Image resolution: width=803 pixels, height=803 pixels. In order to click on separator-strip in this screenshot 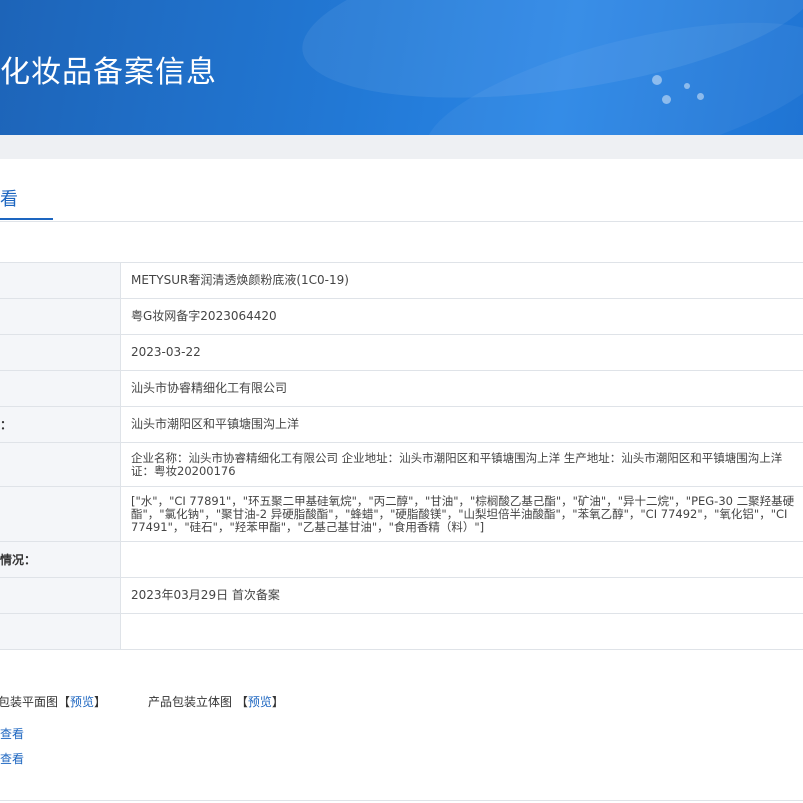, I will do `click(401, 147)`.